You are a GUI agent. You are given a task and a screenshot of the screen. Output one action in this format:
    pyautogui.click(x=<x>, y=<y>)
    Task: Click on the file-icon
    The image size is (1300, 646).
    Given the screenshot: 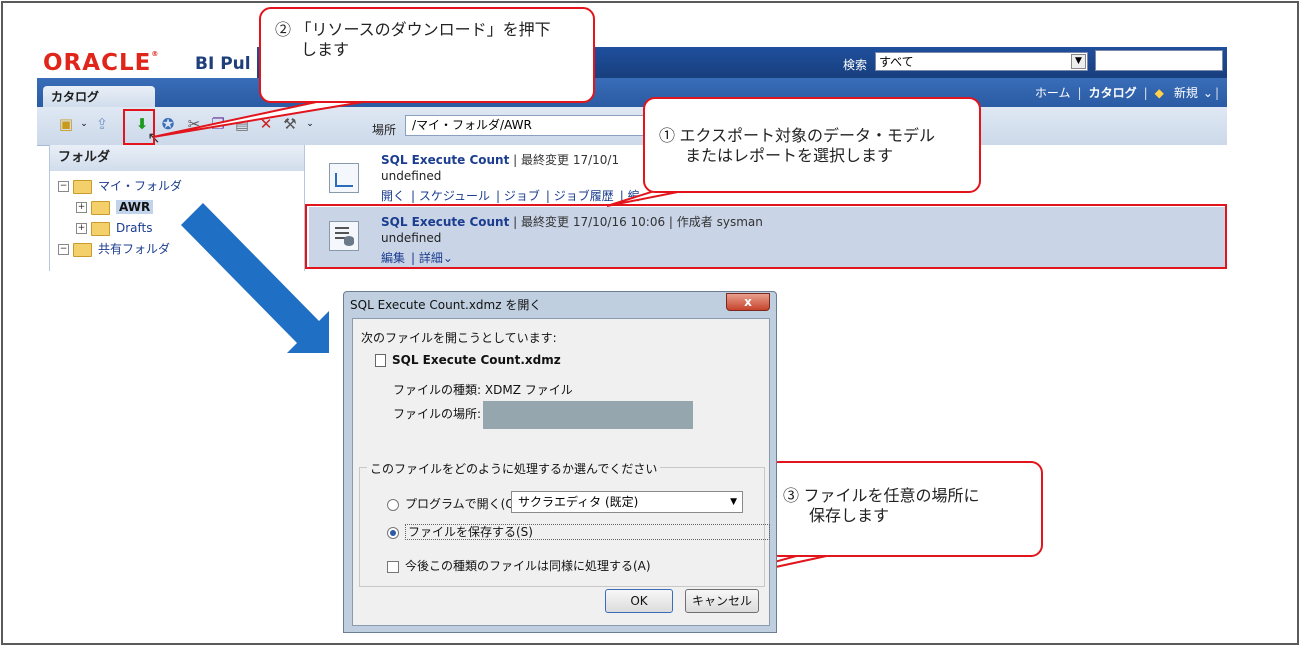 What is the action you would take?
    pyautogui.click(x=380, y=360)
    